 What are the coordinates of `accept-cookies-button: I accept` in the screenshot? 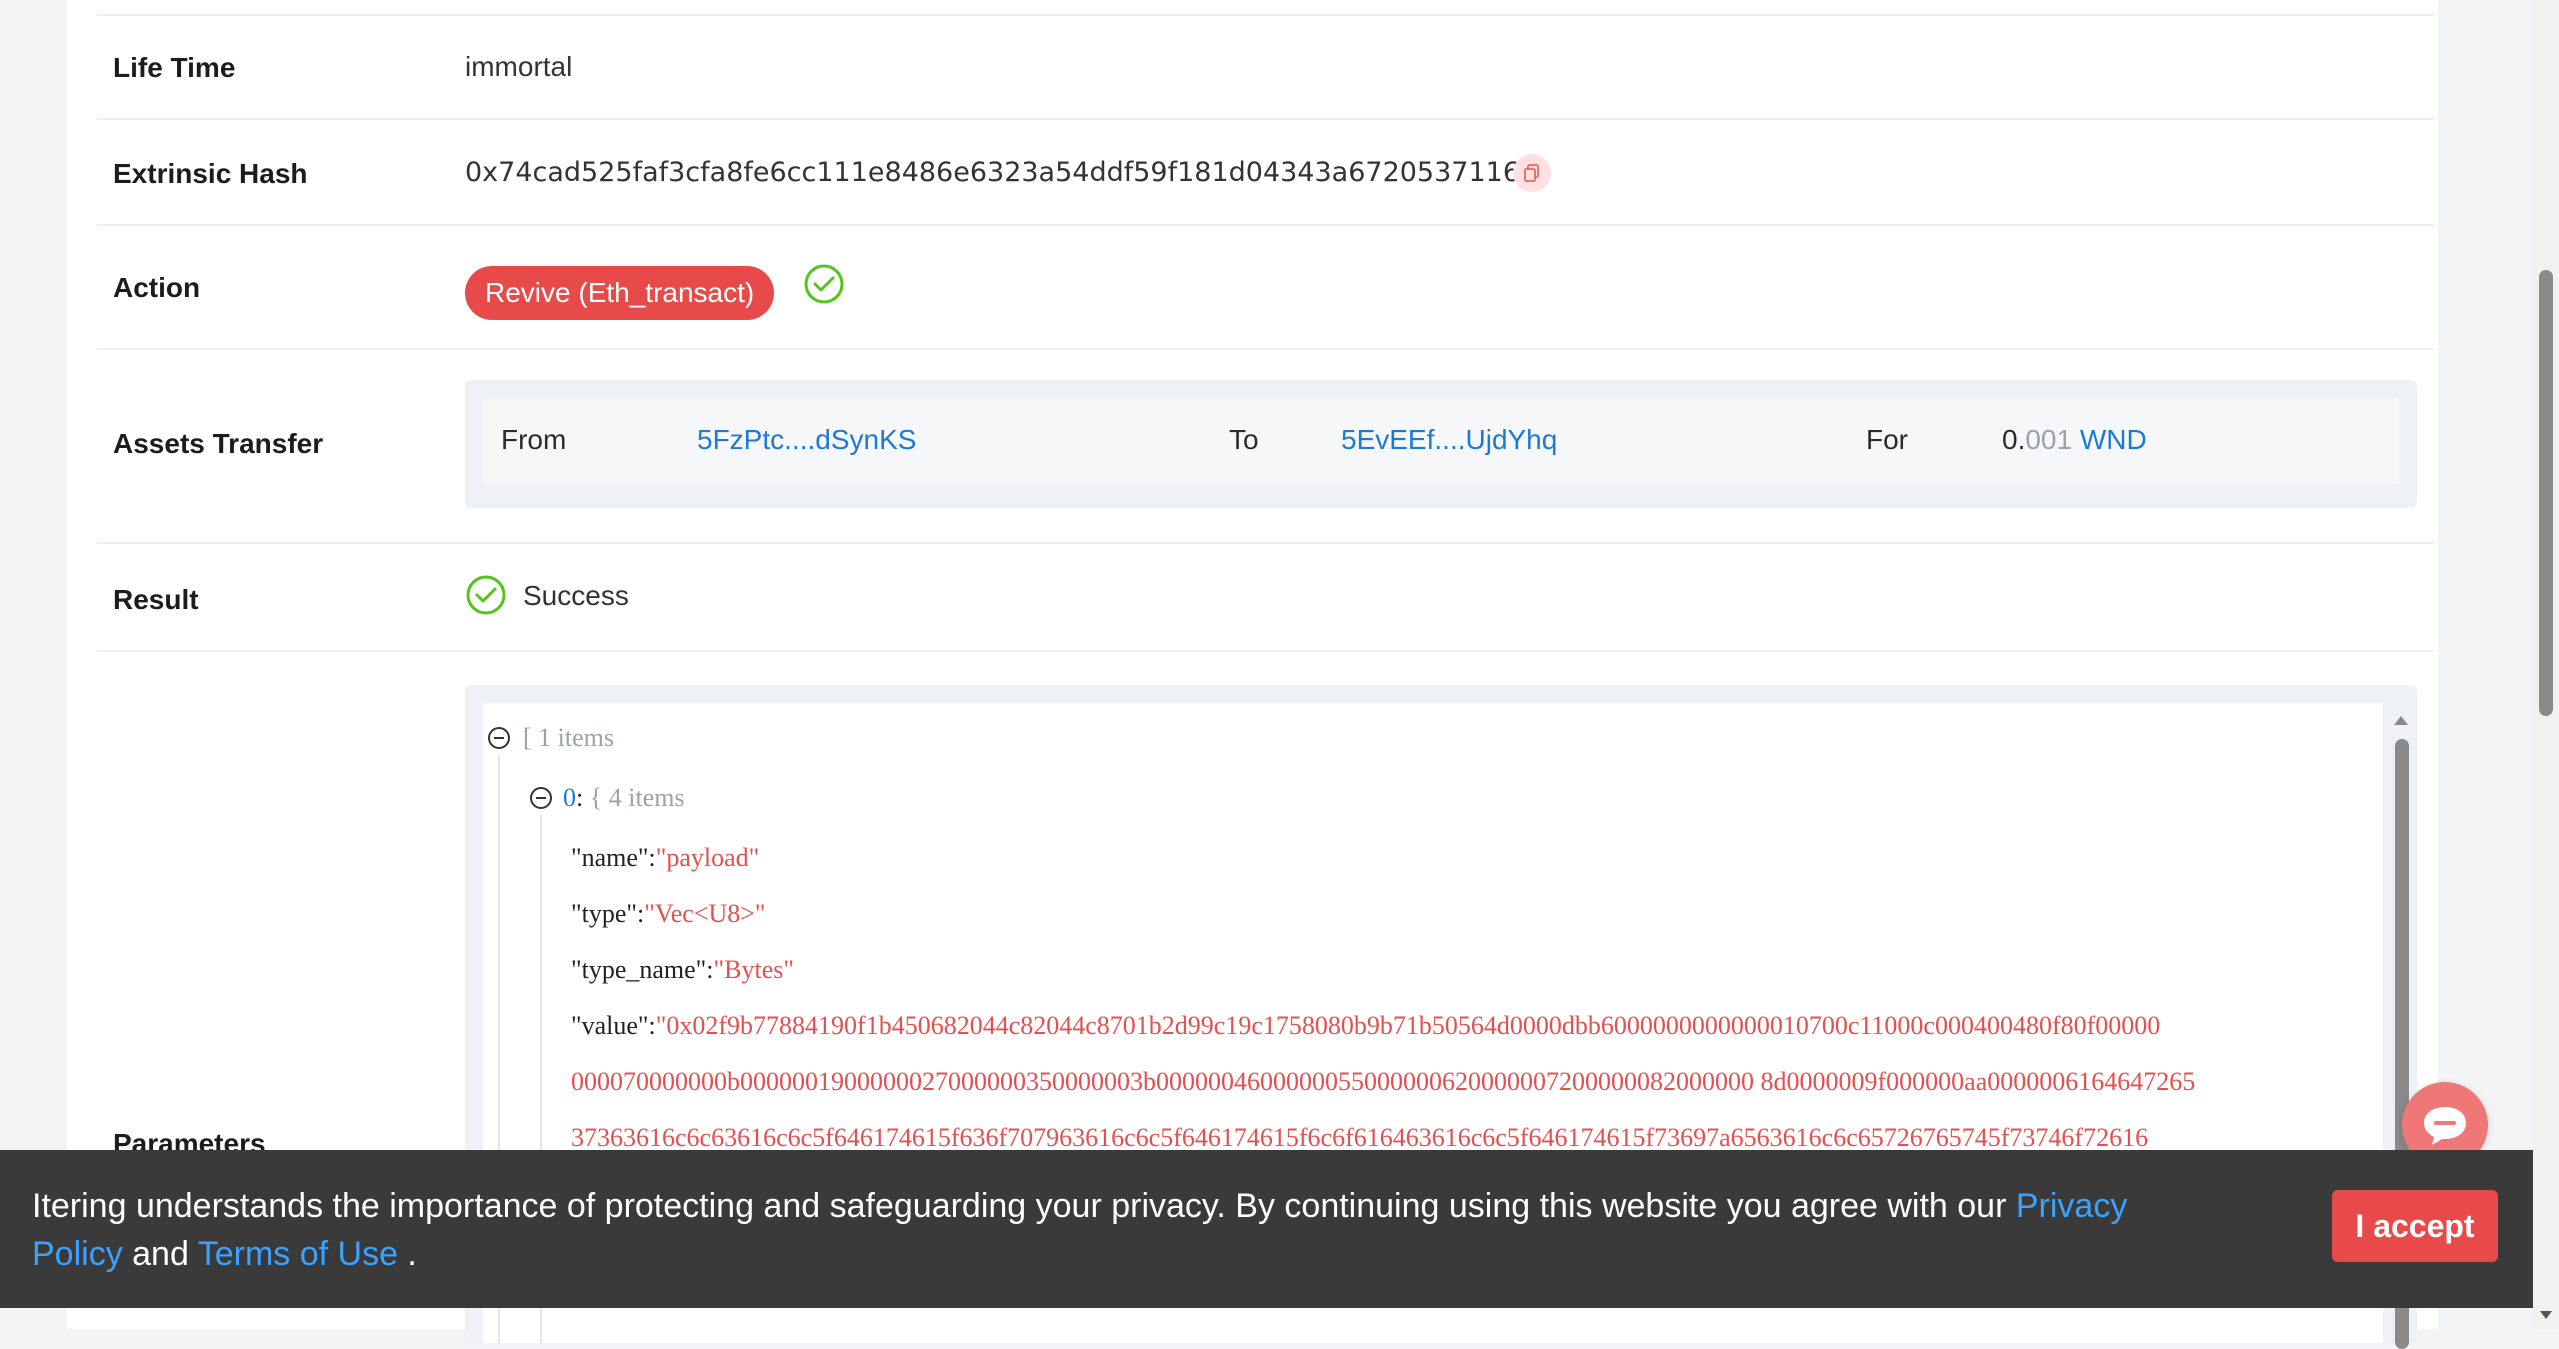 It's located at (2415, 1226).